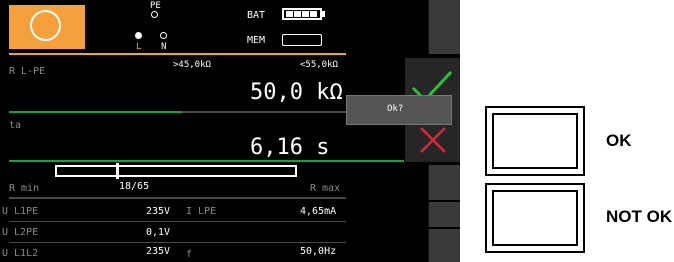  I want to click on range-bar, so click(176, 171).